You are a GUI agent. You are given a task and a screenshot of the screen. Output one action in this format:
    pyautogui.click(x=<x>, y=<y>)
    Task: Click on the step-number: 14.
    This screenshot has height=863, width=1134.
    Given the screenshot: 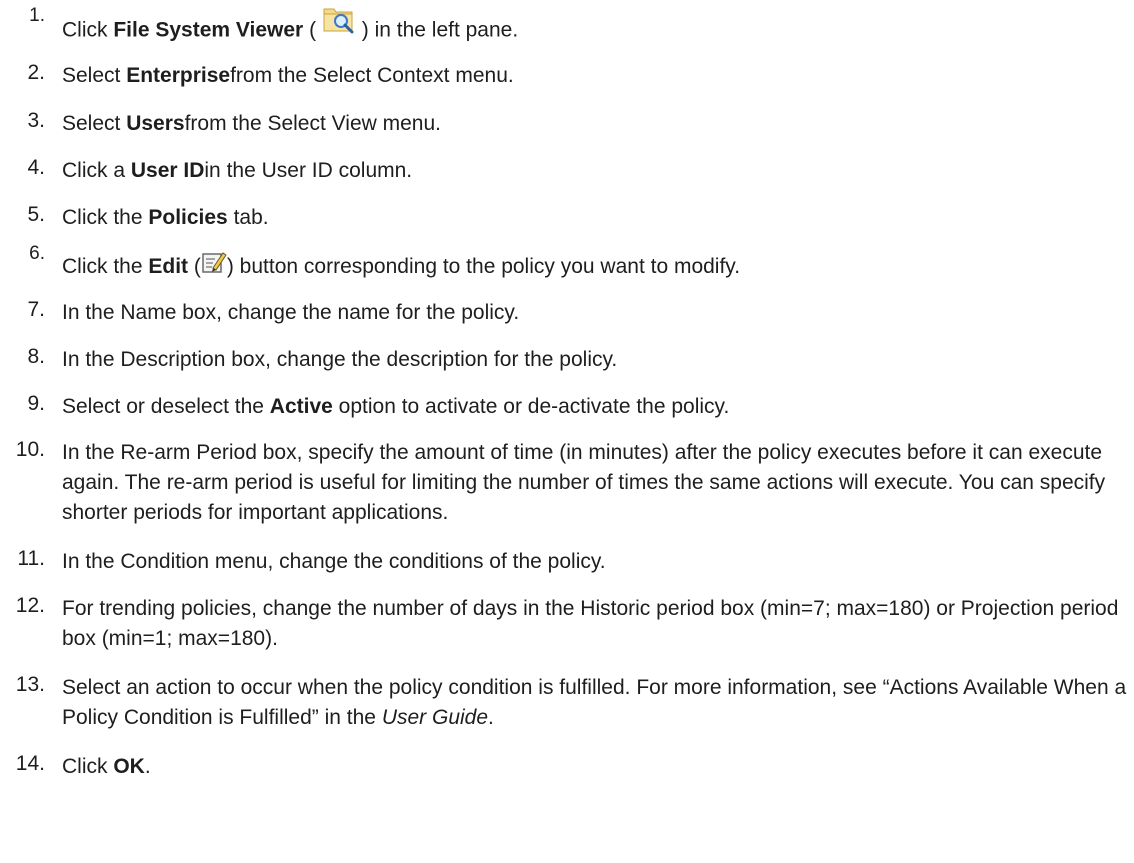 What is the action you would take?
    pyautogui.click(x=30, y=763)
    